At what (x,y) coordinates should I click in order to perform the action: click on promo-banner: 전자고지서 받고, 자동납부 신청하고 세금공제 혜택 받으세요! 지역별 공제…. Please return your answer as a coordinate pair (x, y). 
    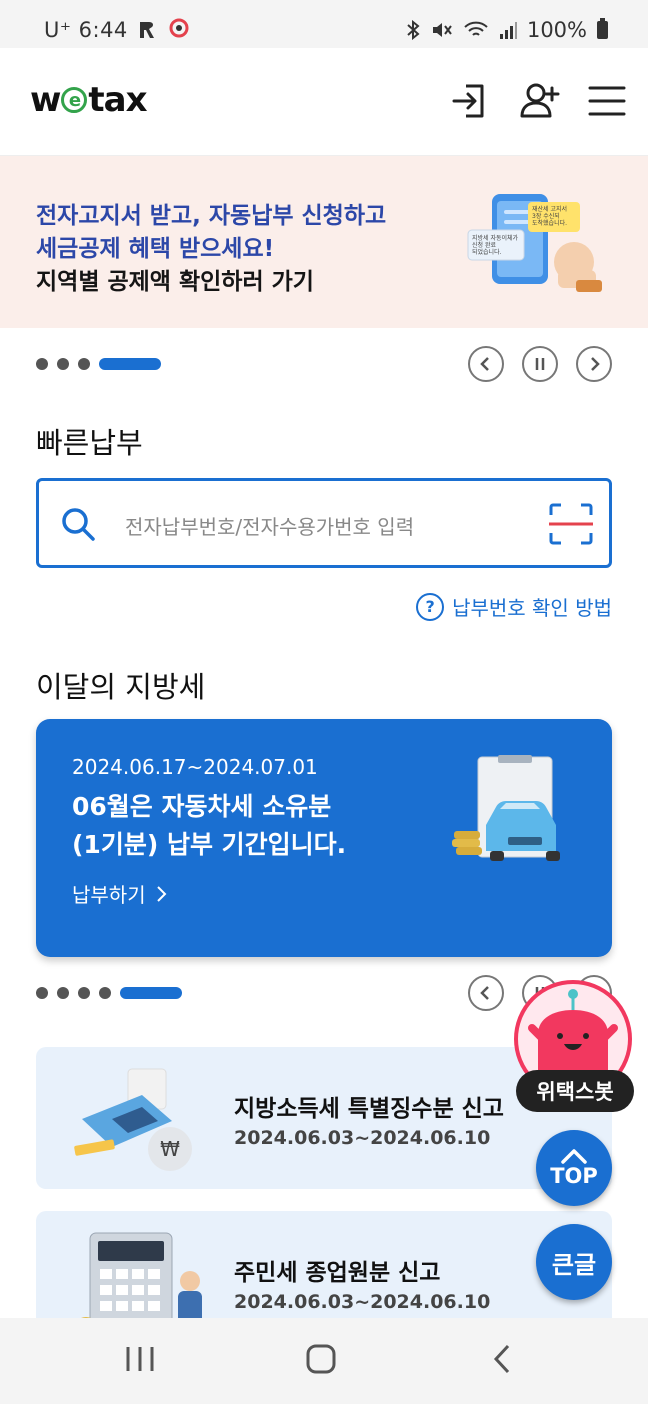
    Looking at the image, I should click on (324, 242).